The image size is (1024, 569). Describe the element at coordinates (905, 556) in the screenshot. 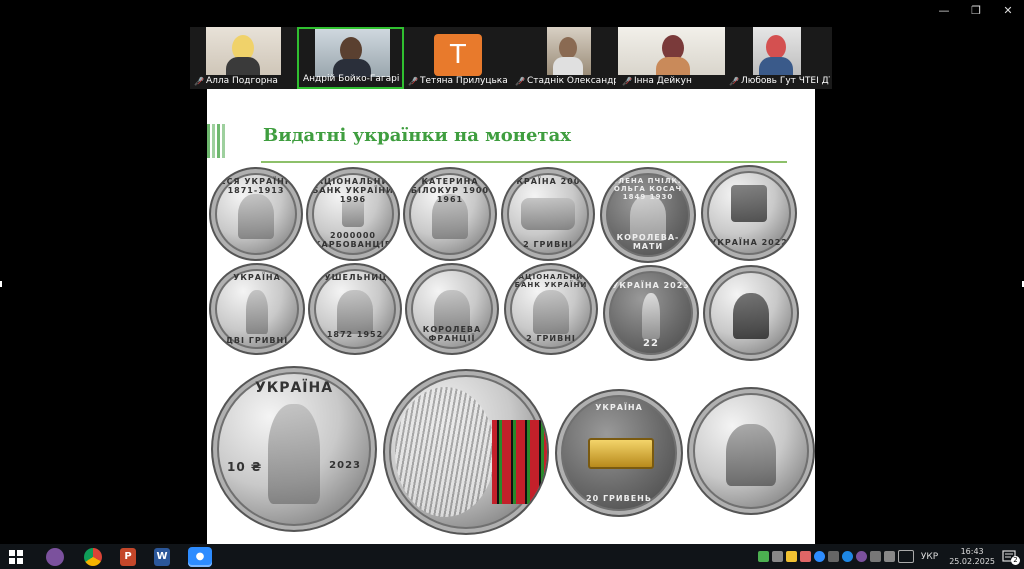

I see `keyboard-icon` at that location.